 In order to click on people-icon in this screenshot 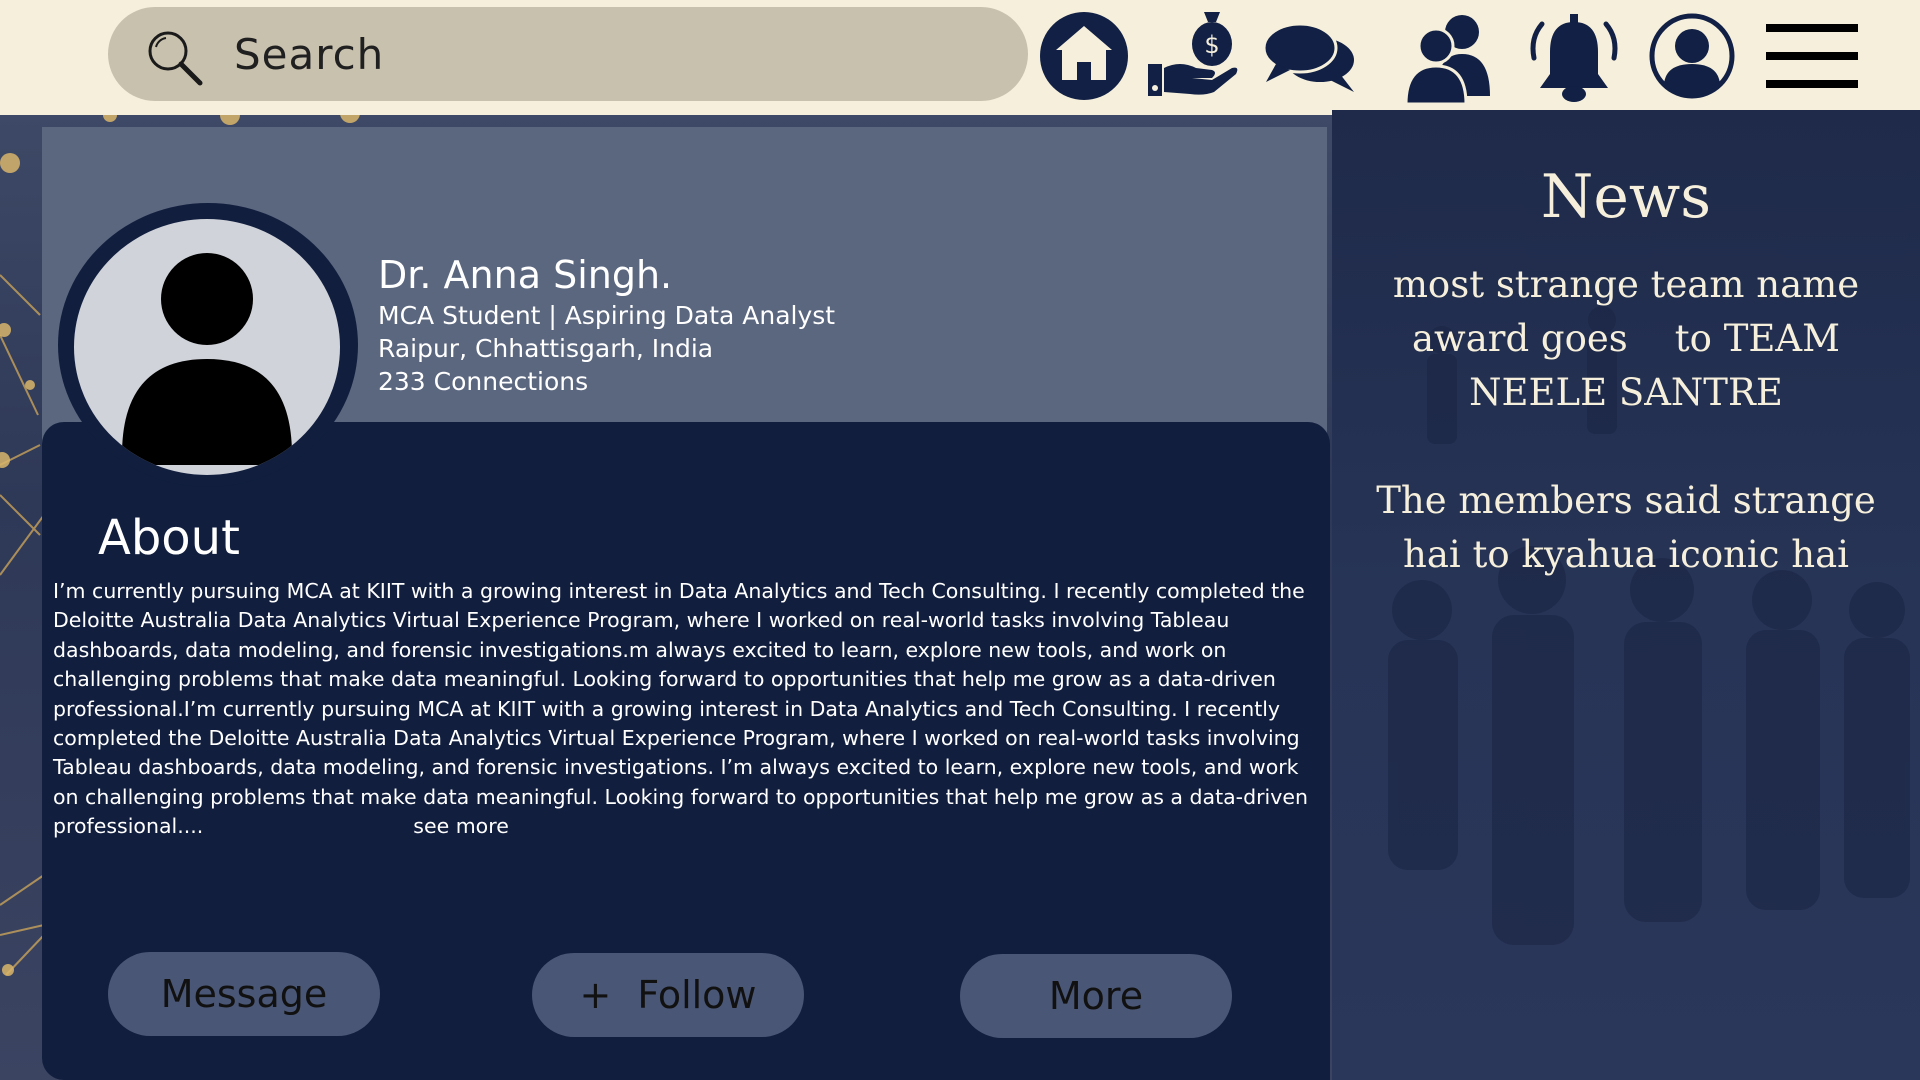, I will do `click(1446, 57)`.